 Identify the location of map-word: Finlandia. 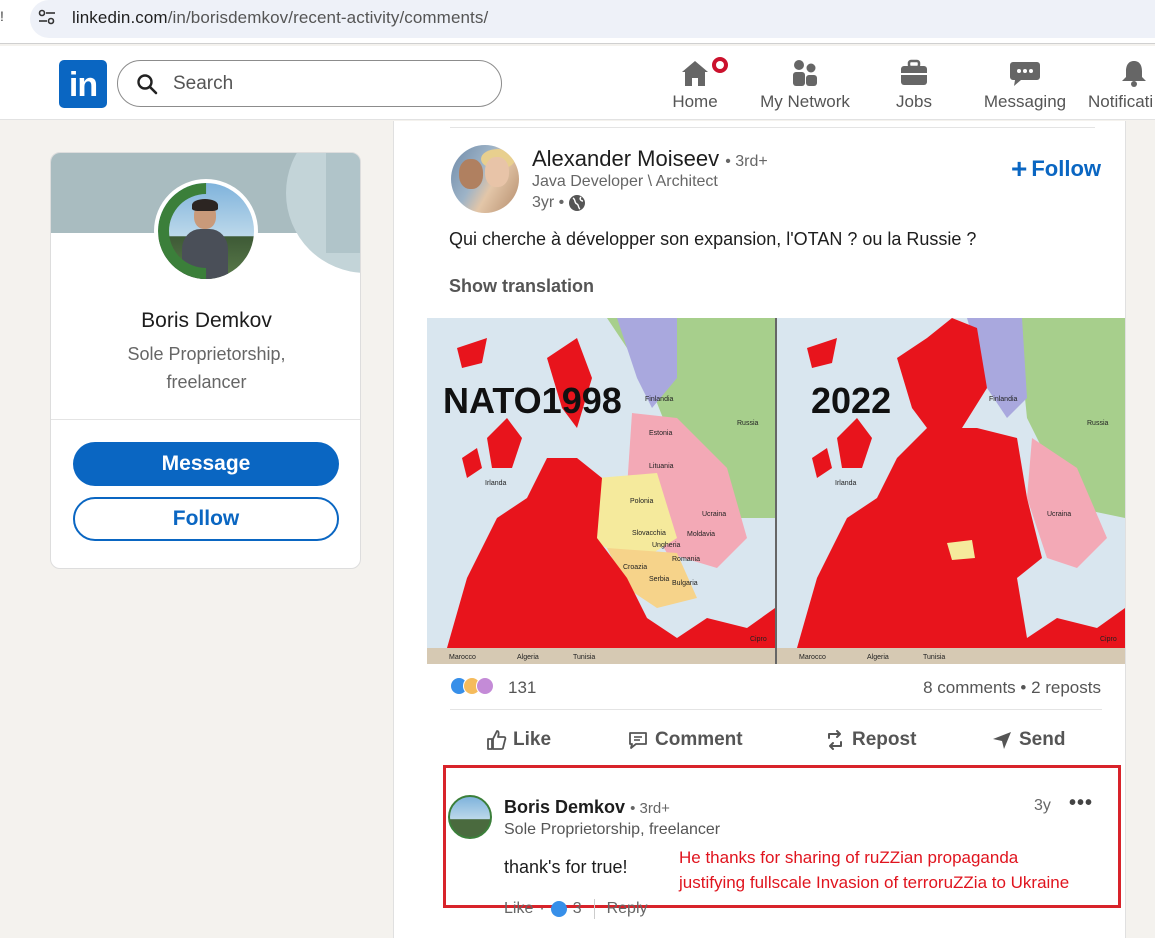
(659, 399).